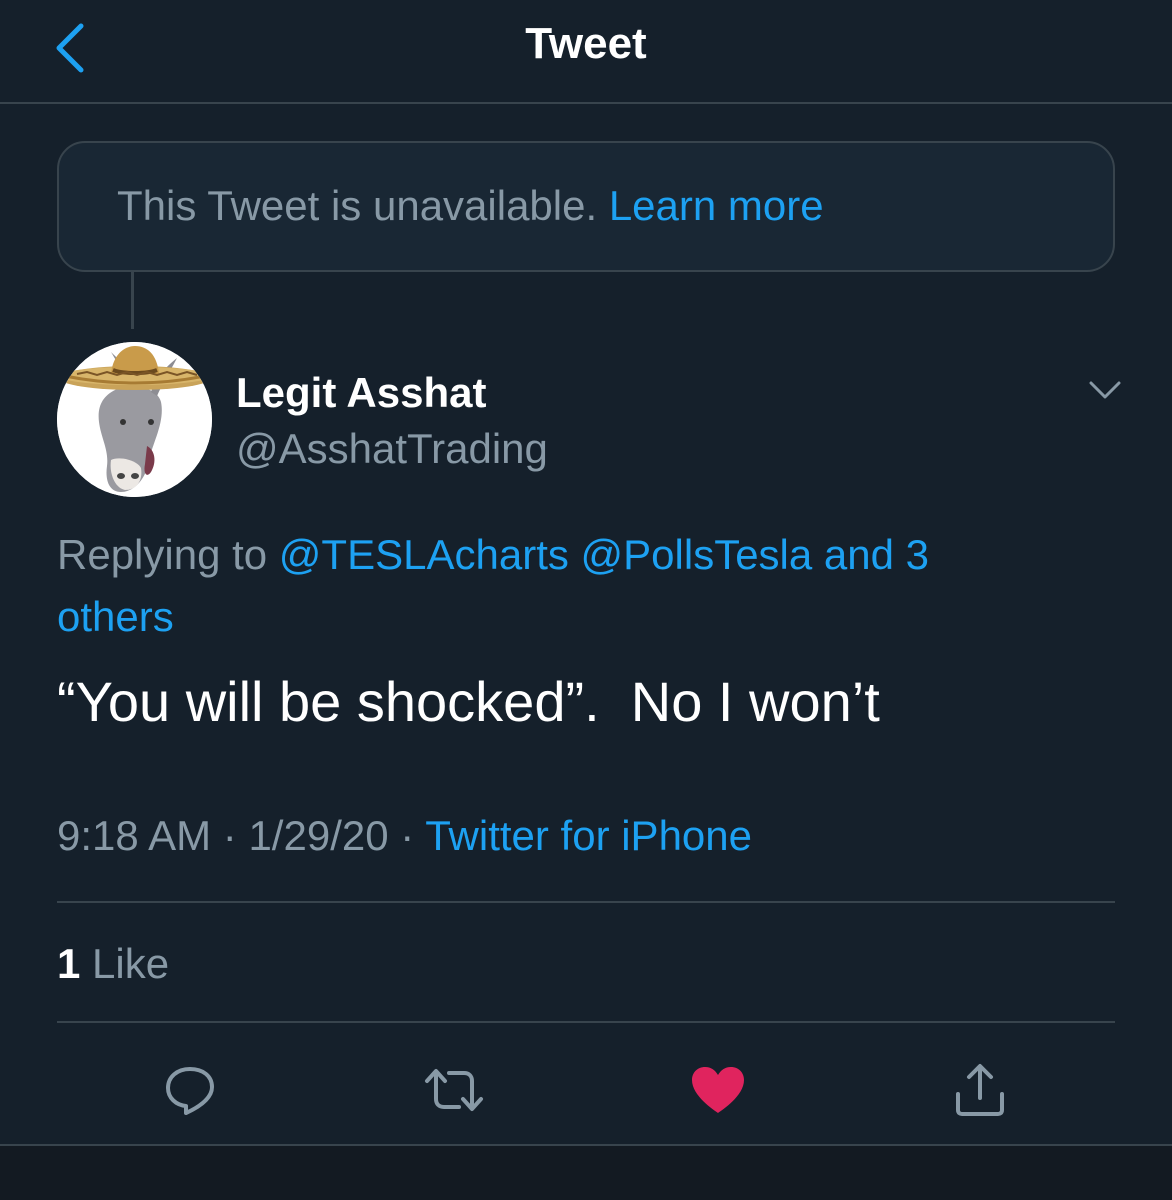 The image size is (1172, 1200). What do you see at coordinates (586, 43) in the screenshot?
I see `page-title: Tweet` at bounding box center [586, 43].